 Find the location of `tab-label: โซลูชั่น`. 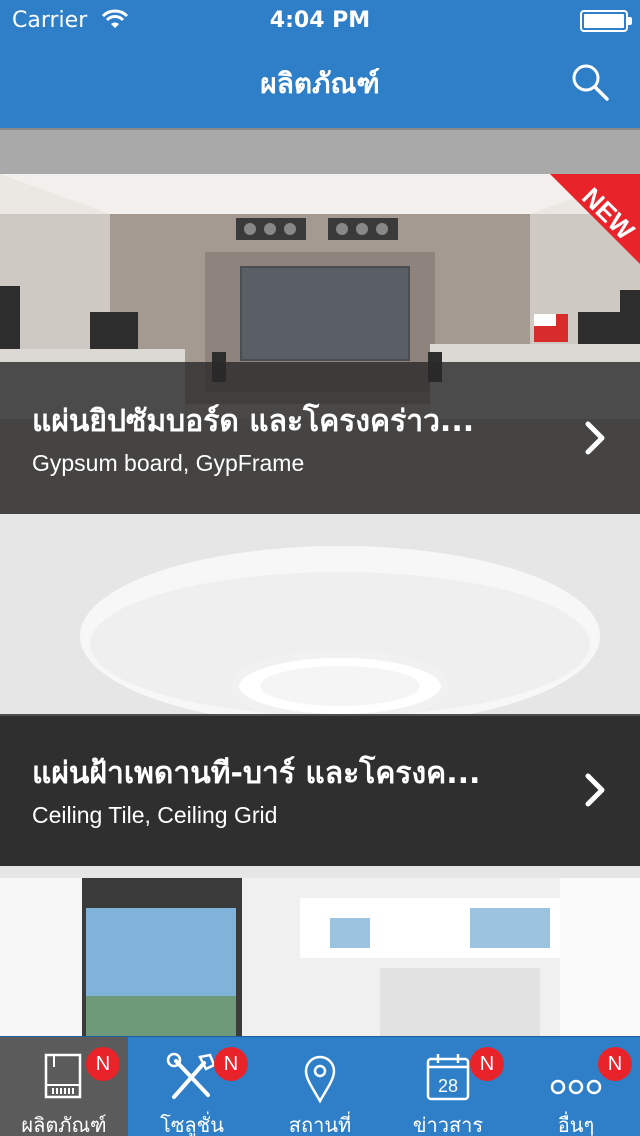

tab-label: โซลูชั่น is located at coordinates (192, 1124).